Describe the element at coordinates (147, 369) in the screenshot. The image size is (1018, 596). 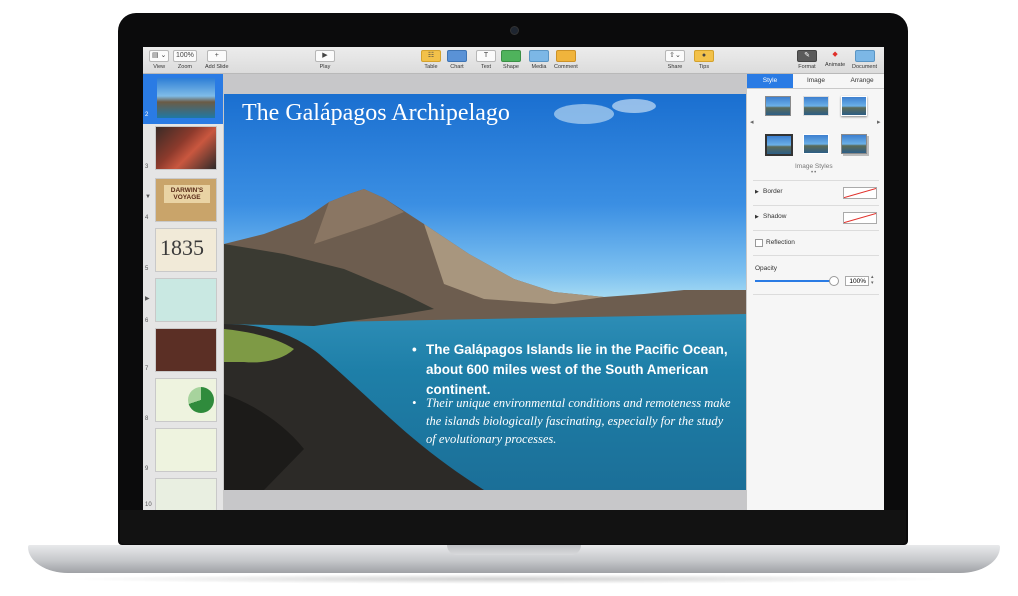
I see `slide-number: 7` at that location.